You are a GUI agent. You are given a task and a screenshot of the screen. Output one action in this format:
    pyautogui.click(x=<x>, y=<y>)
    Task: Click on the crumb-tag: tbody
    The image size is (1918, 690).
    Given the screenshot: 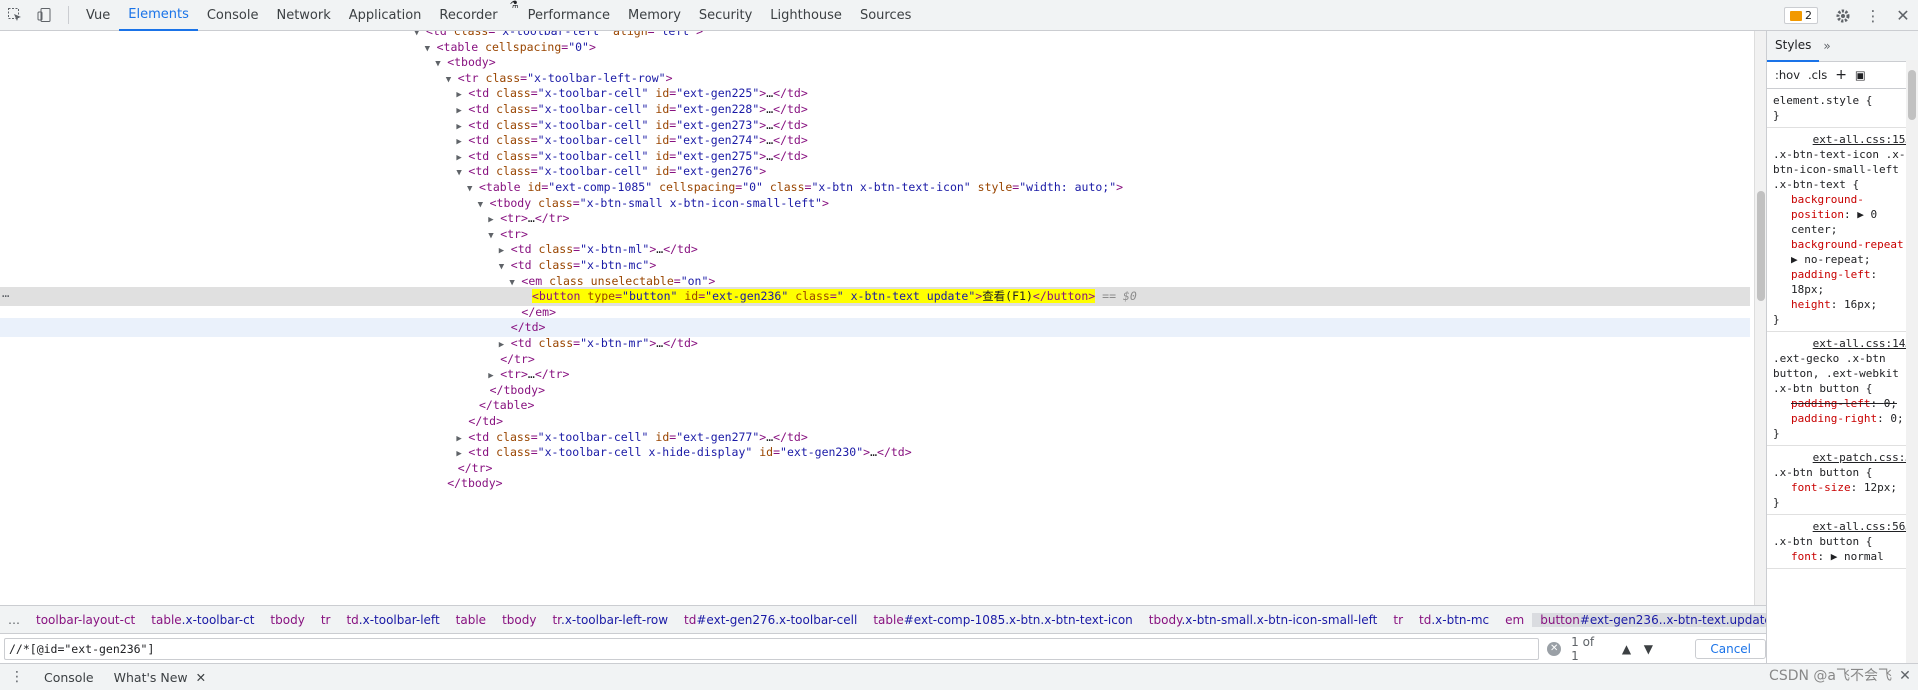 What is the action you would take?
    pyautogui.click(x=287, y=619)
    